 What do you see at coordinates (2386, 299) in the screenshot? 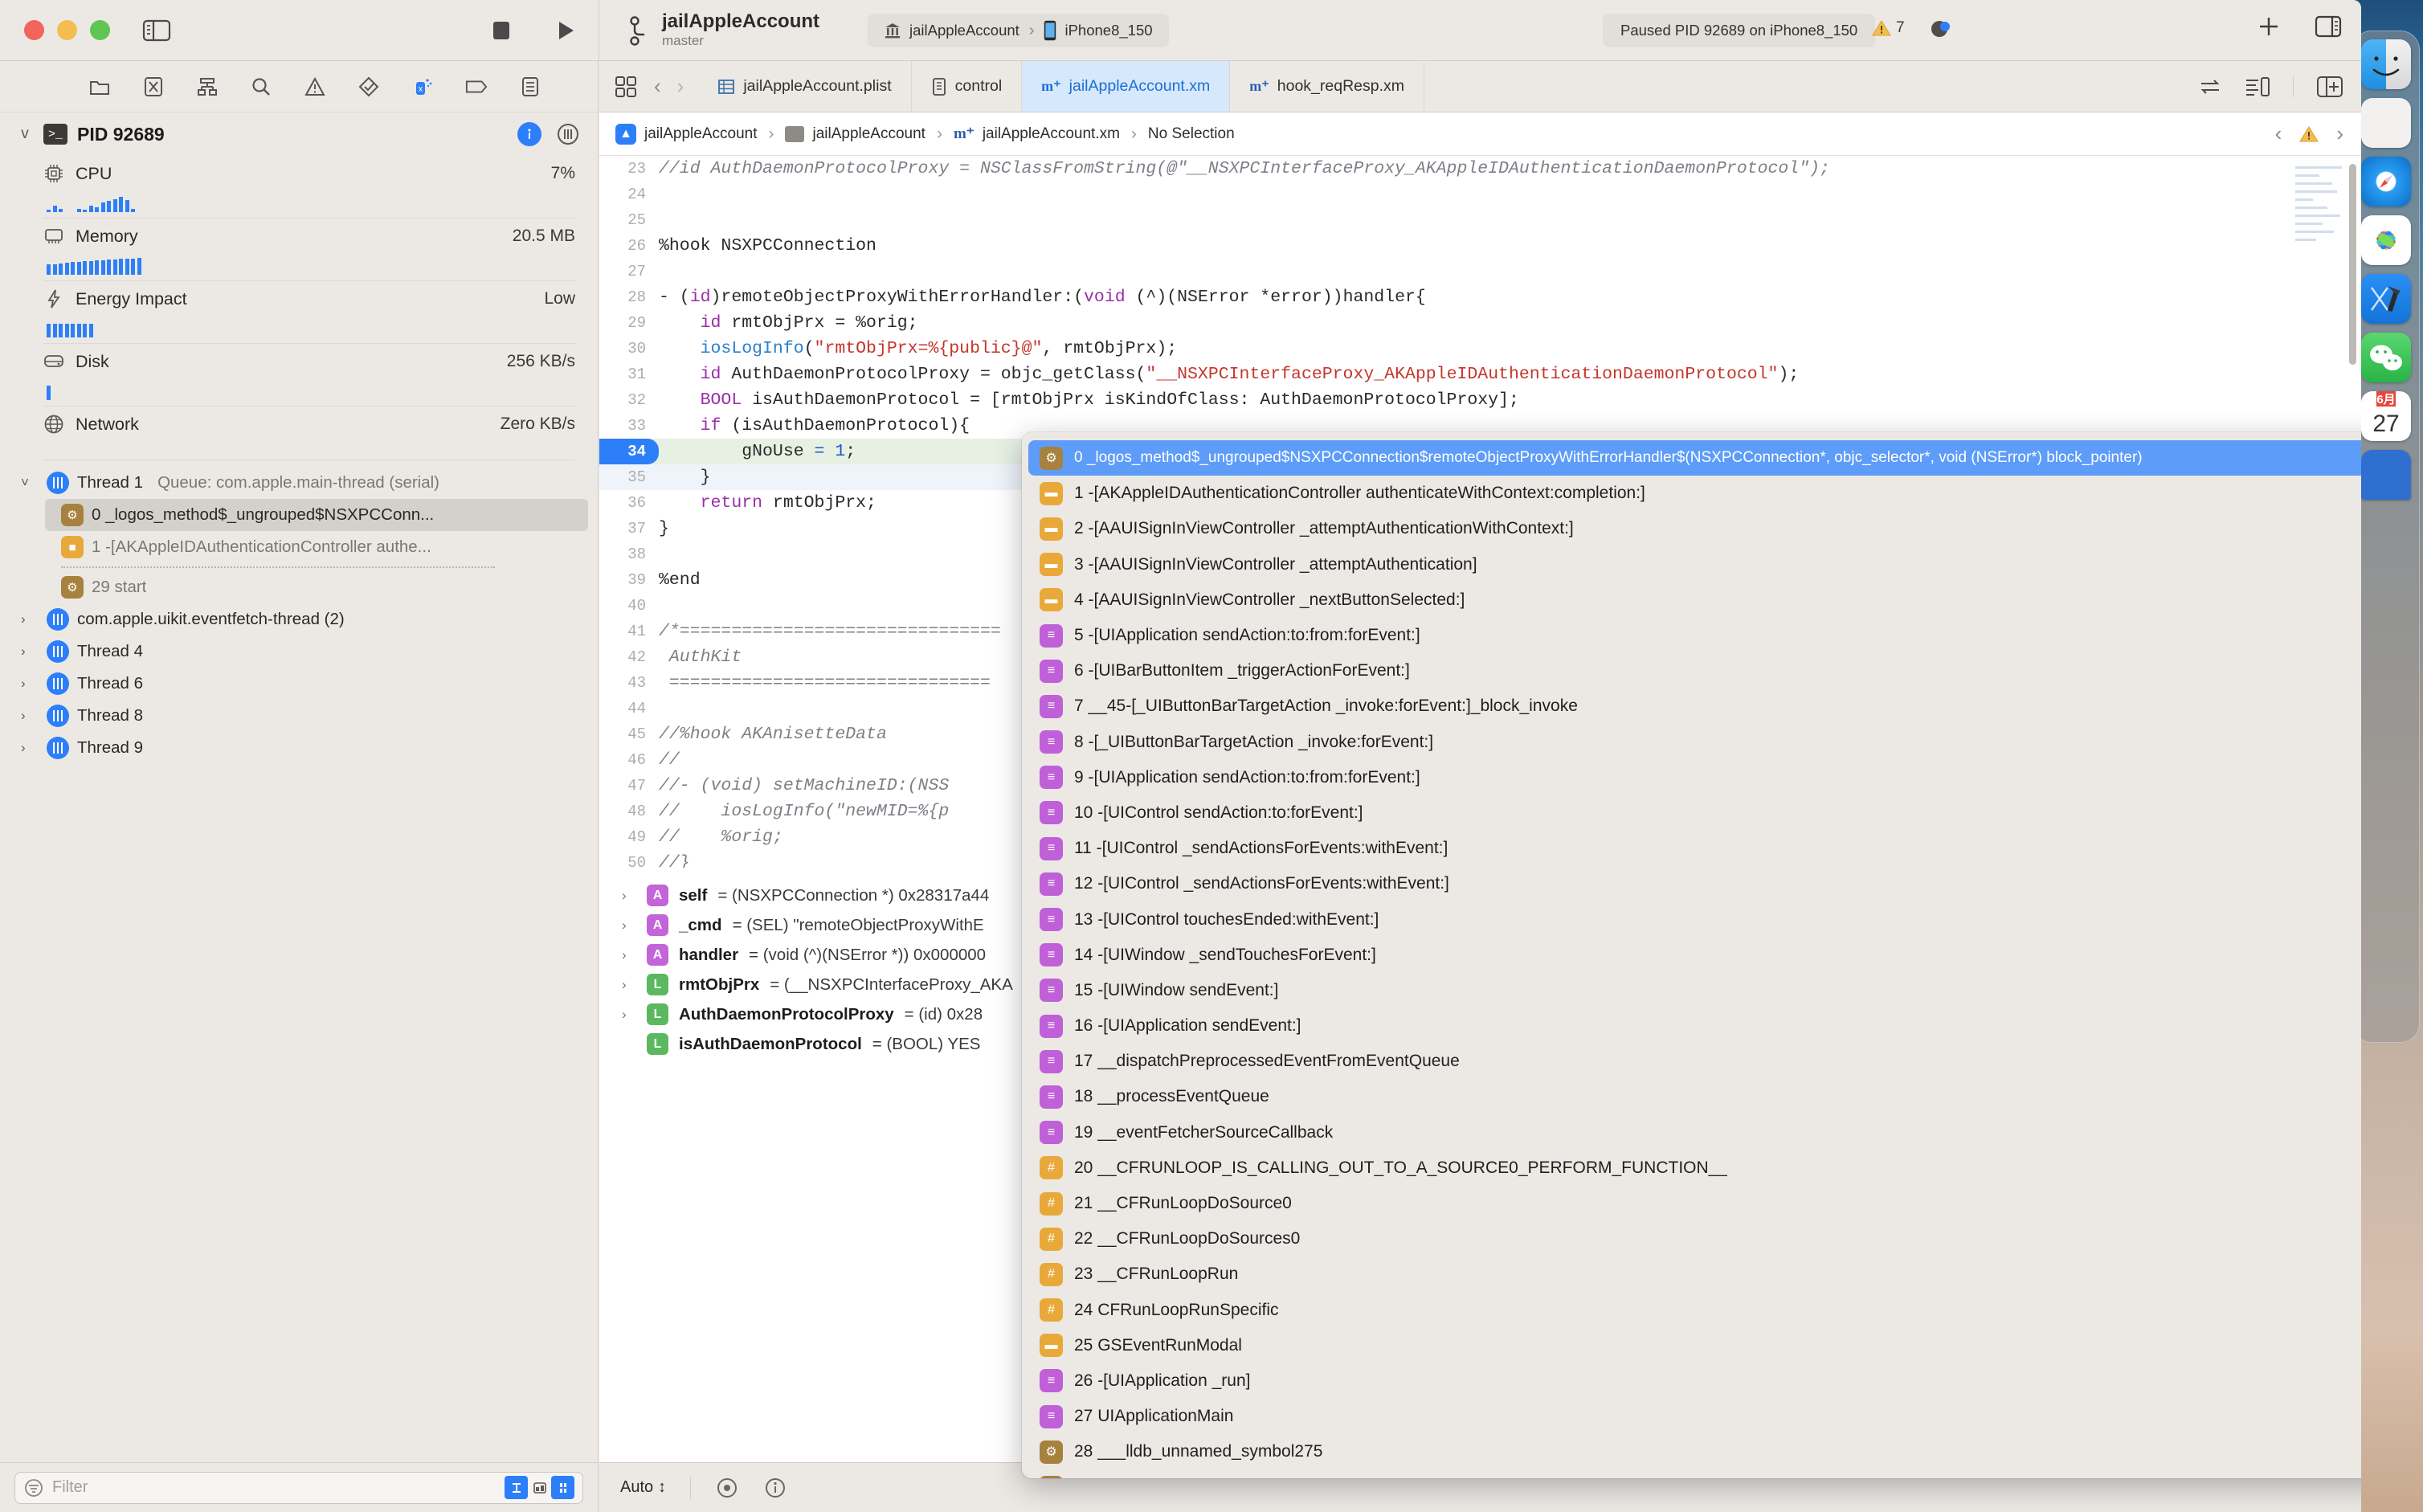
I see `dock-icon-xcode` at bounding box center [2386, 299].